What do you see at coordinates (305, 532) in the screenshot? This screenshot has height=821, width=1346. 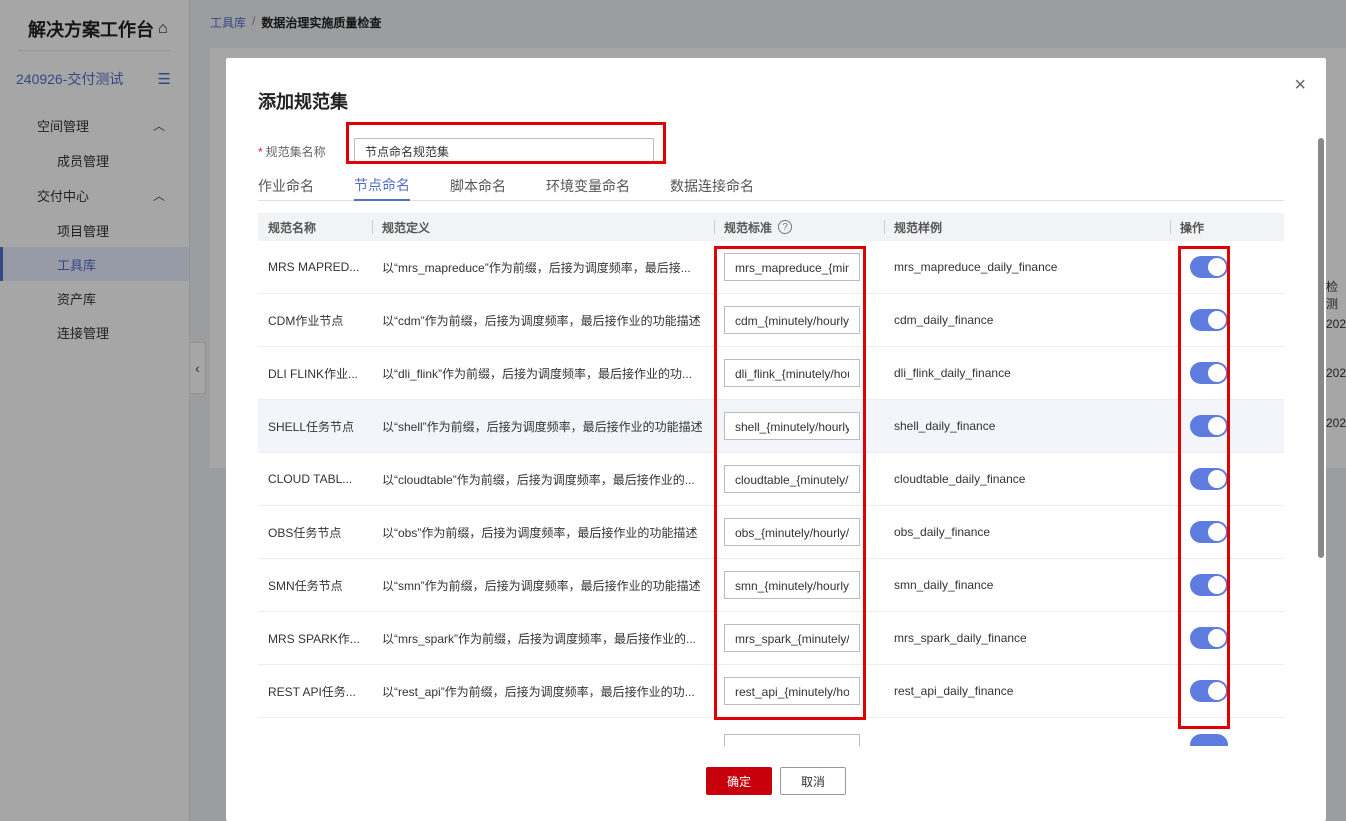 I see `rule-name: OBS任务节点` at bounding box center [305, 532].